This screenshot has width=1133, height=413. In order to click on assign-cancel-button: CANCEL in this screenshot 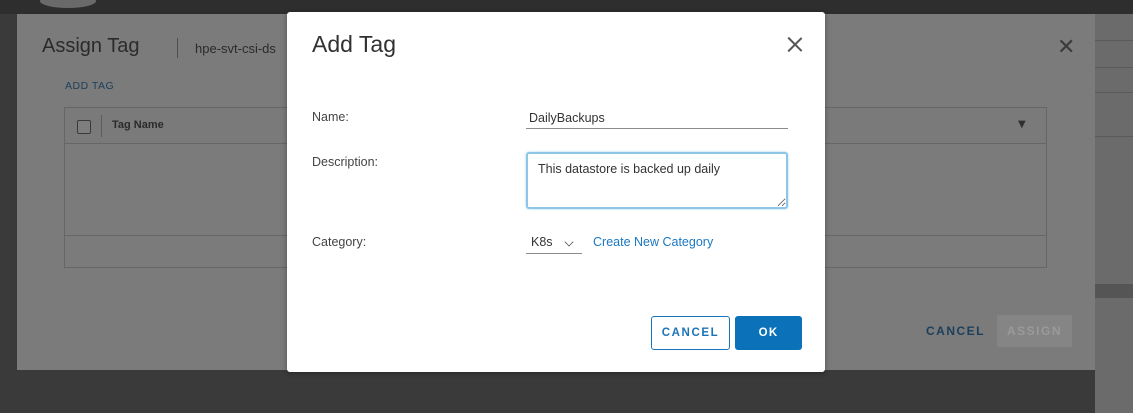, I will do `click(955, 331)`.